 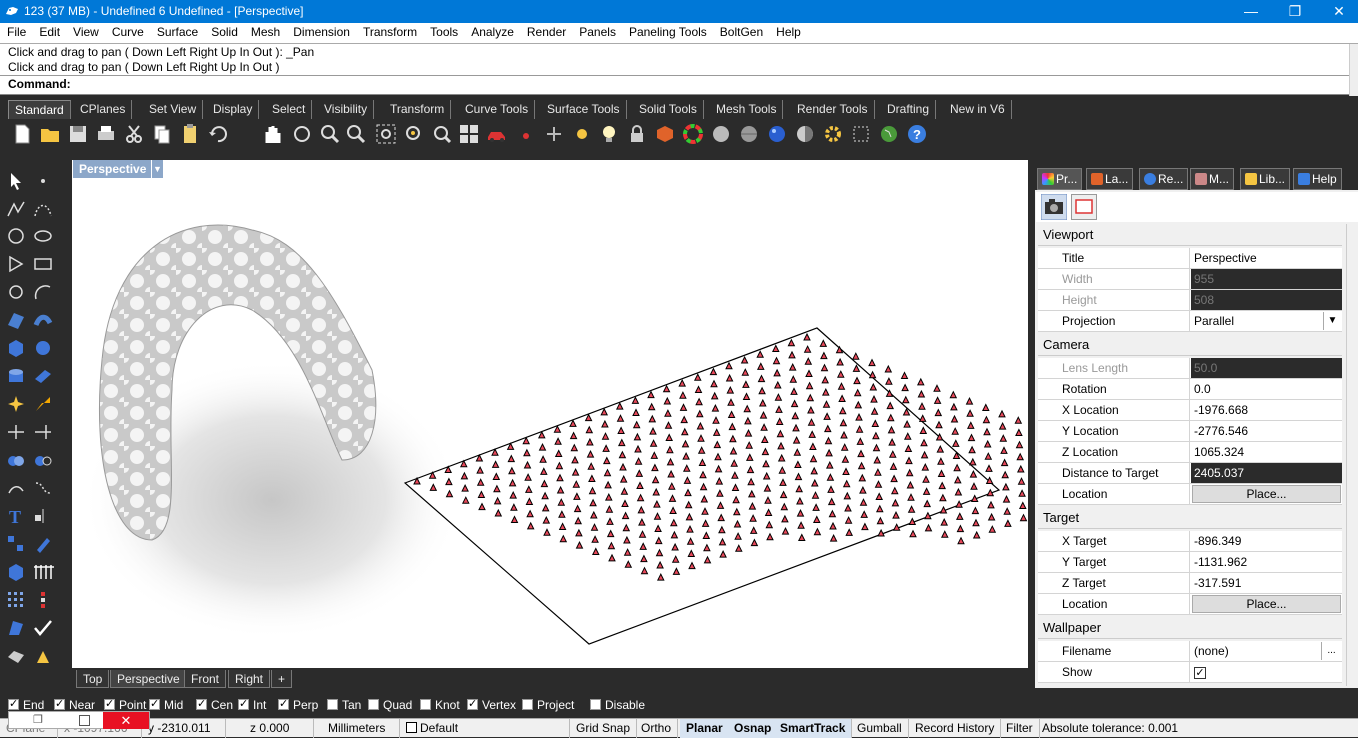 I want to click on options-icon, so click(x=861, y=134).